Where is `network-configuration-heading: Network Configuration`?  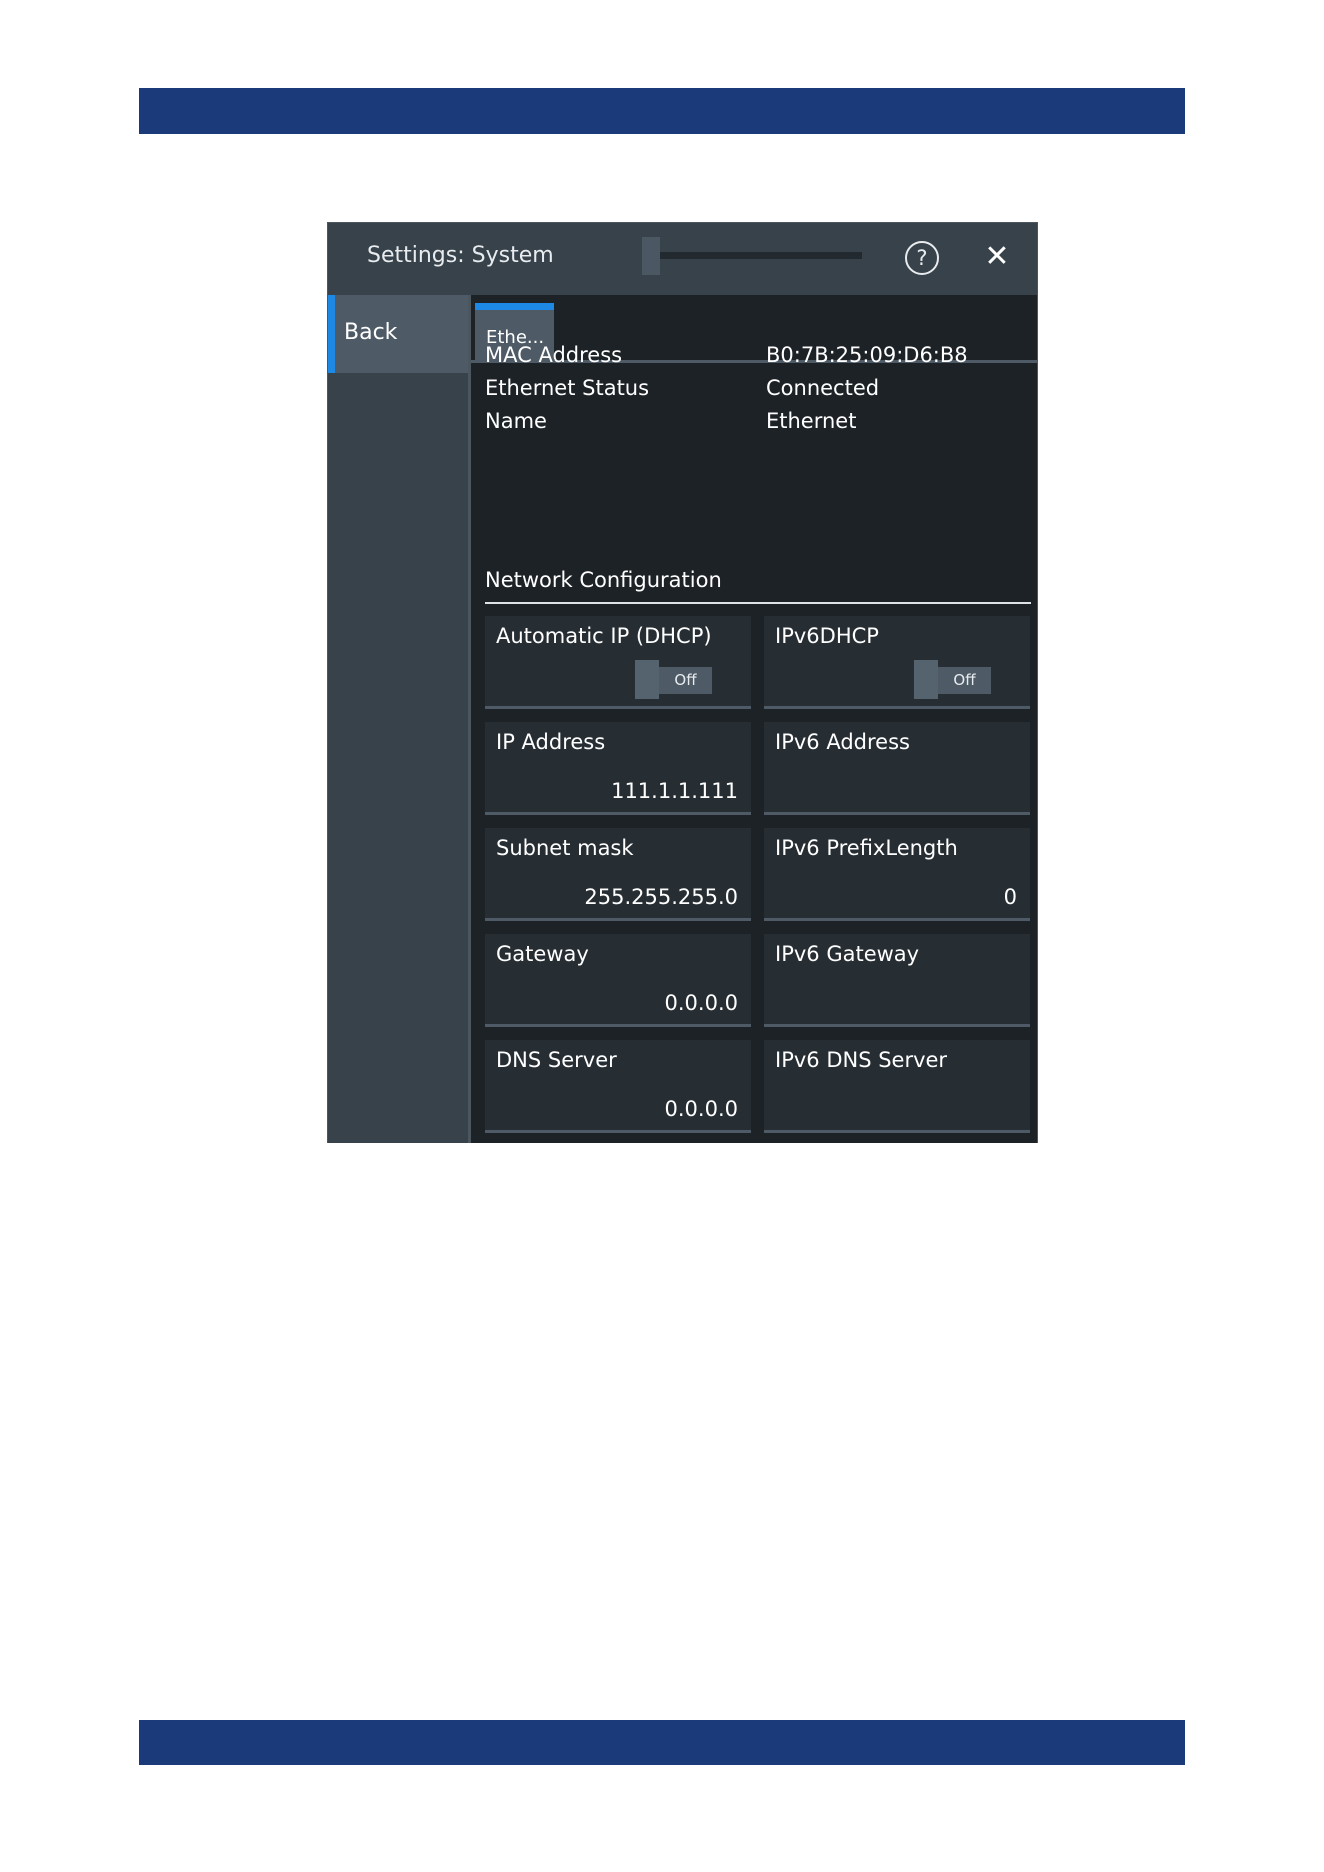
network-configuration-heading: Network Configuration is located at coordinates (603, 580).